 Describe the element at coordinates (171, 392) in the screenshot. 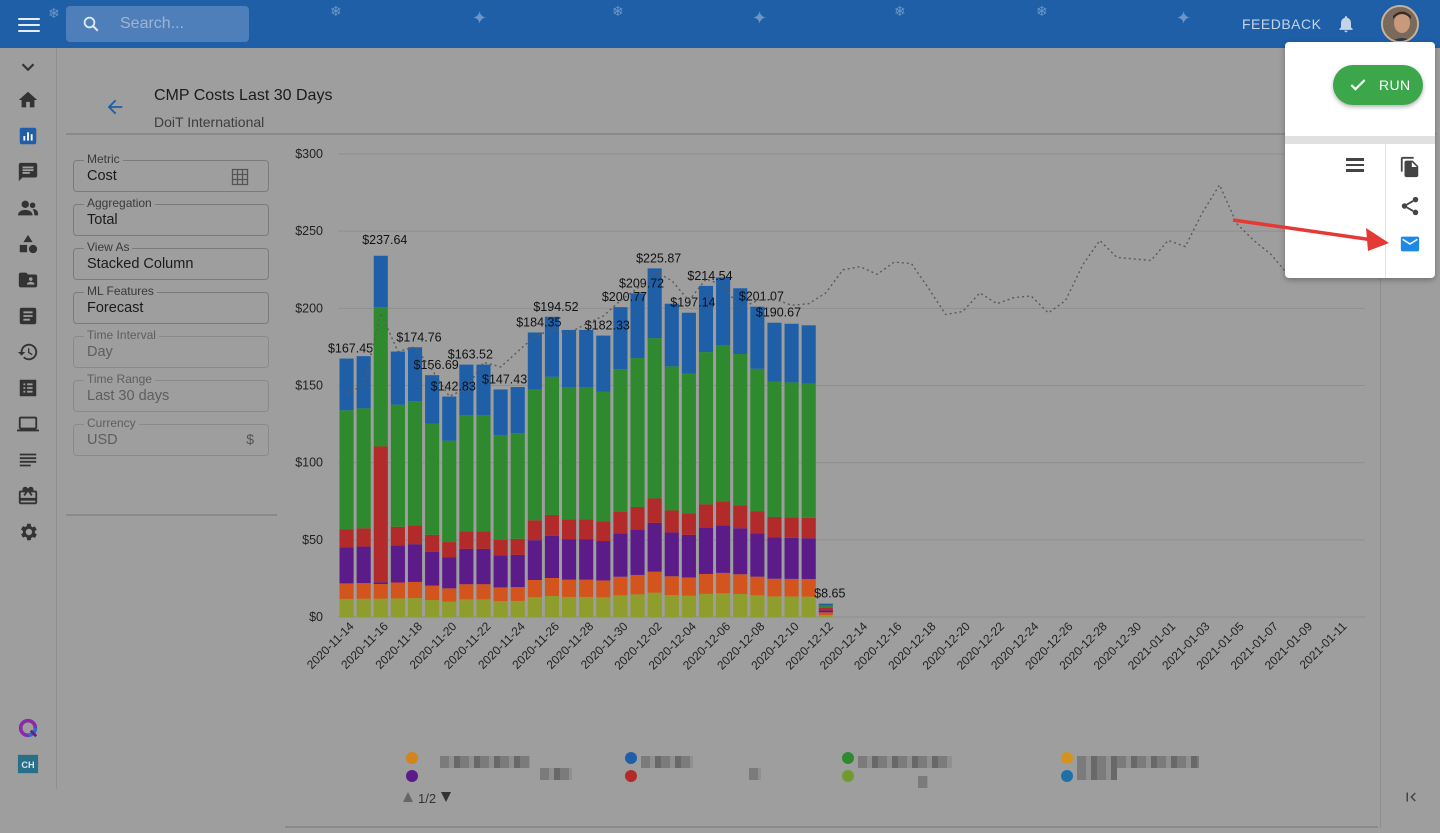

I see `time-range-select: Time Range Last 30 days` at that location.